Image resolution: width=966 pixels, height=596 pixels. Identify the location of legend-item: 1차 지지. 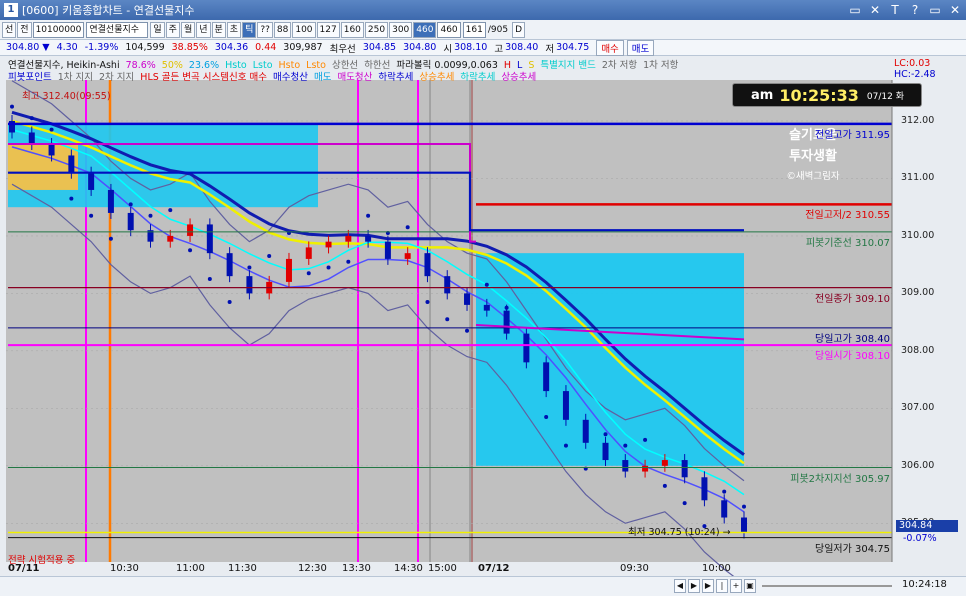
(75, 77).